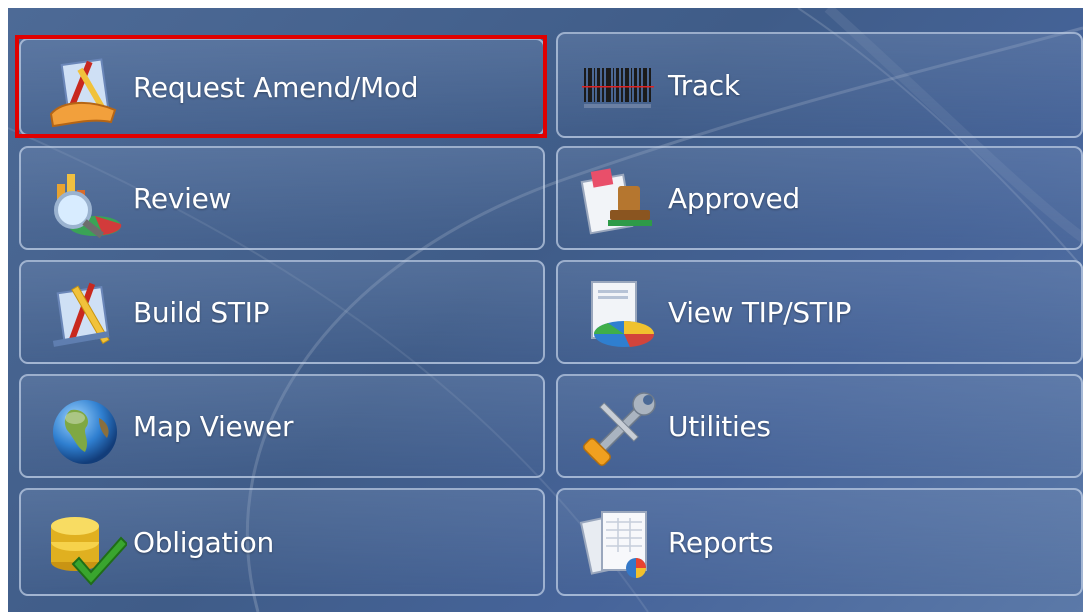 This screenshot has height=612, width=1083. Describe the element at coordinates (734, 198) in the screenshot. I see `menu-tile-label: Approved` at that location.